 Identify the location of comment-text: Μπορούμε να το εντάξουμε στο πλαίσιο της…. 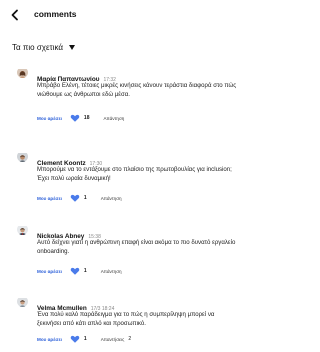
(134, 174).